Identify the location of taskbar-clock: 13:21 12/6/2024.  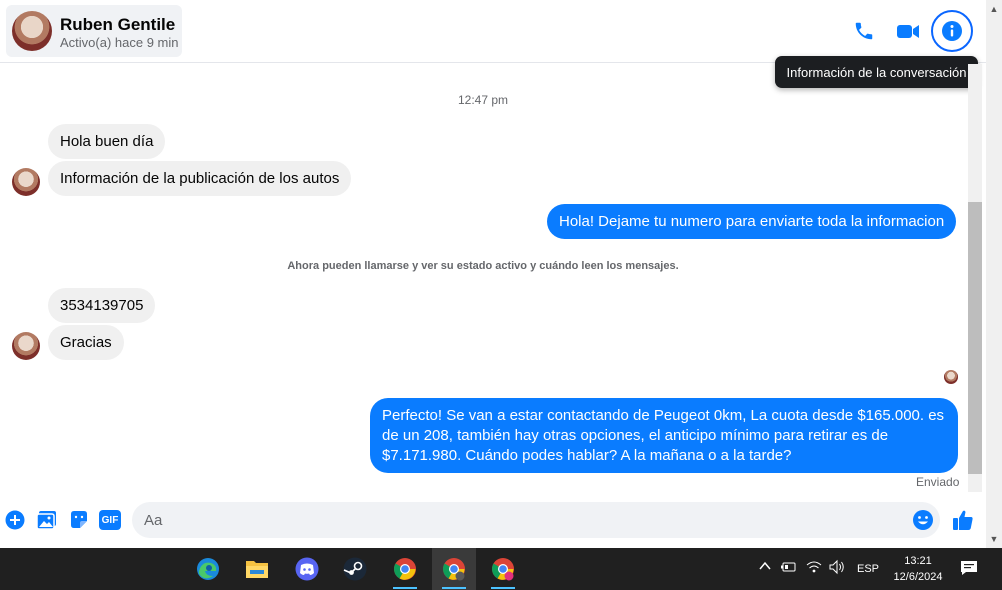
(918, 569).